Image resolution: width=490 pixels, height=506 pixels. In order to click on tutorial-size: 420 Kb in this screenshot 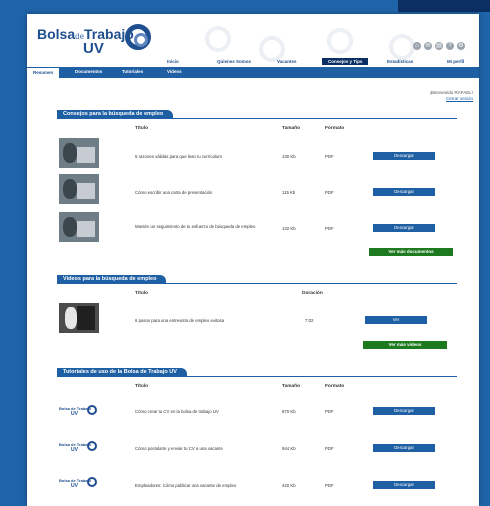, I will do `click(289, 485)`.